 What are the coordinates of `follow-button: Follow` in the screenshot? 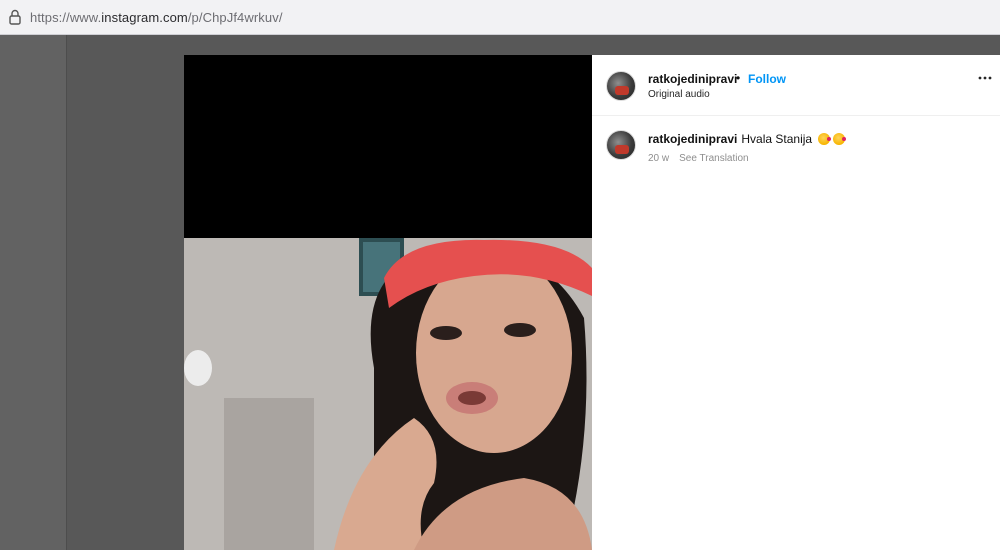 It's located at (767, 79).